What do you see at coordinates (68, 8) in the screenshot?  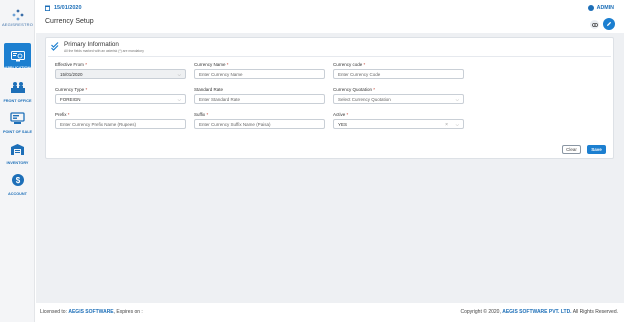 I see `current-date: 15/01/2020` at bounding box center [68, 8].